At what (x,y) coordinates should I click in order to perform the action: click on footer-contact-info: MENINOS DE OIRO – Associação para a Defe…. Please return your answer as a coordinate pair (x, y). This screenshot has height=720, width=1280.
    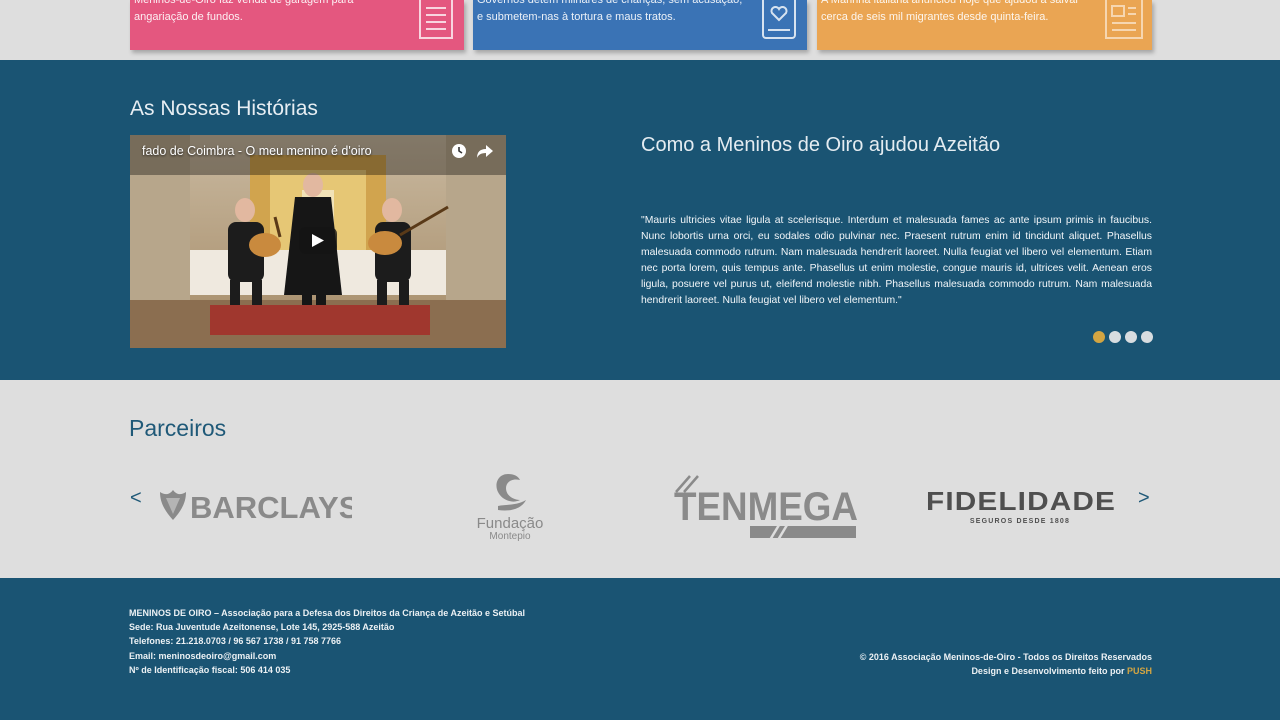
    Looking at the image, I should click on (327, 641).